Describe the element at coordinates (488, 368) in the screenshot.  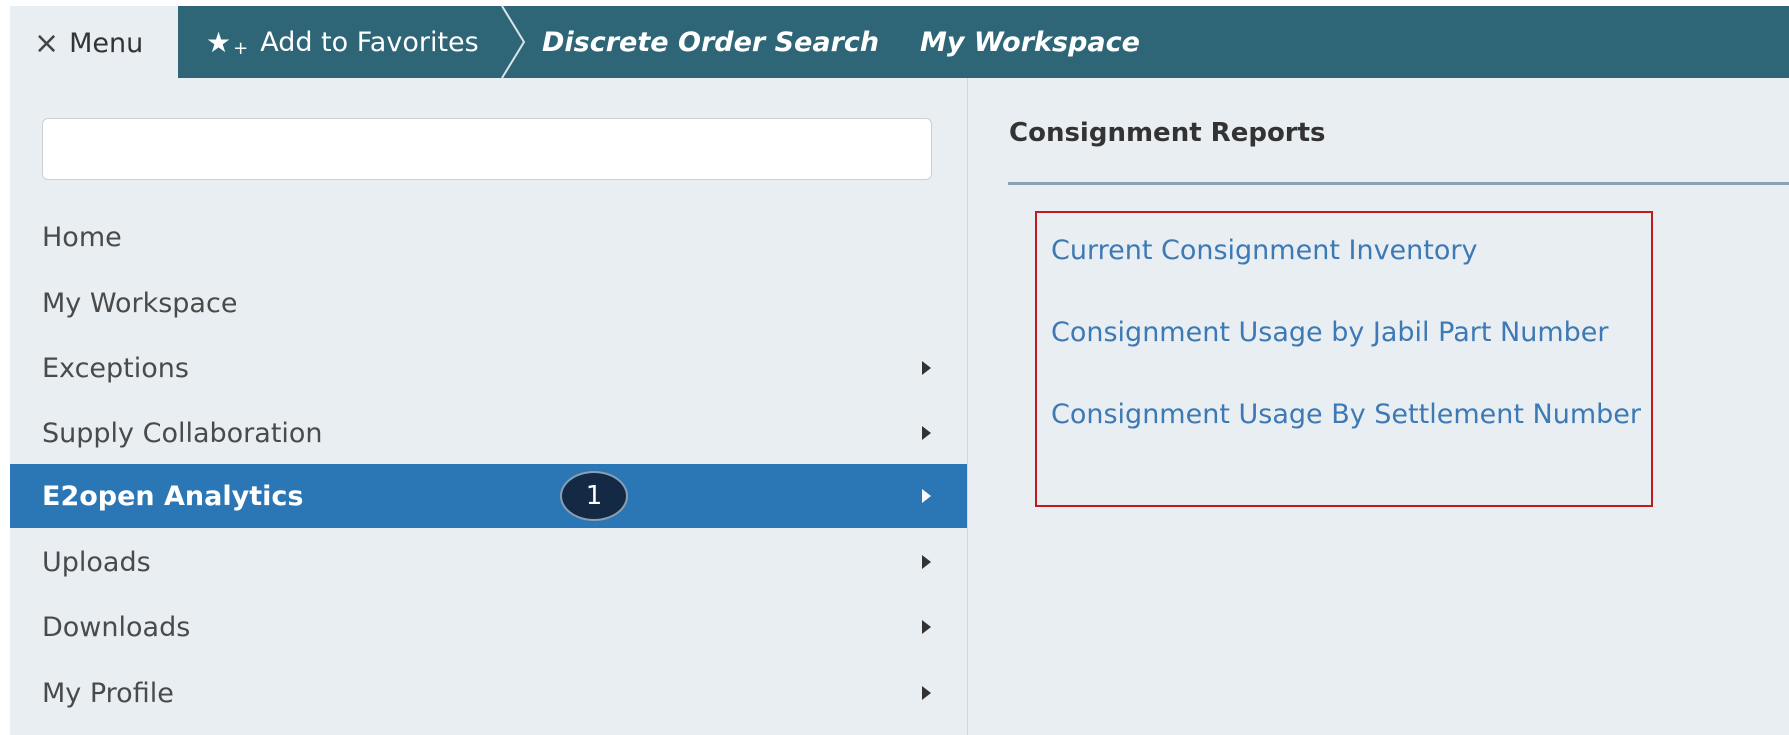
I see `sidebar-item-exceptions: Exceptions` at that location.